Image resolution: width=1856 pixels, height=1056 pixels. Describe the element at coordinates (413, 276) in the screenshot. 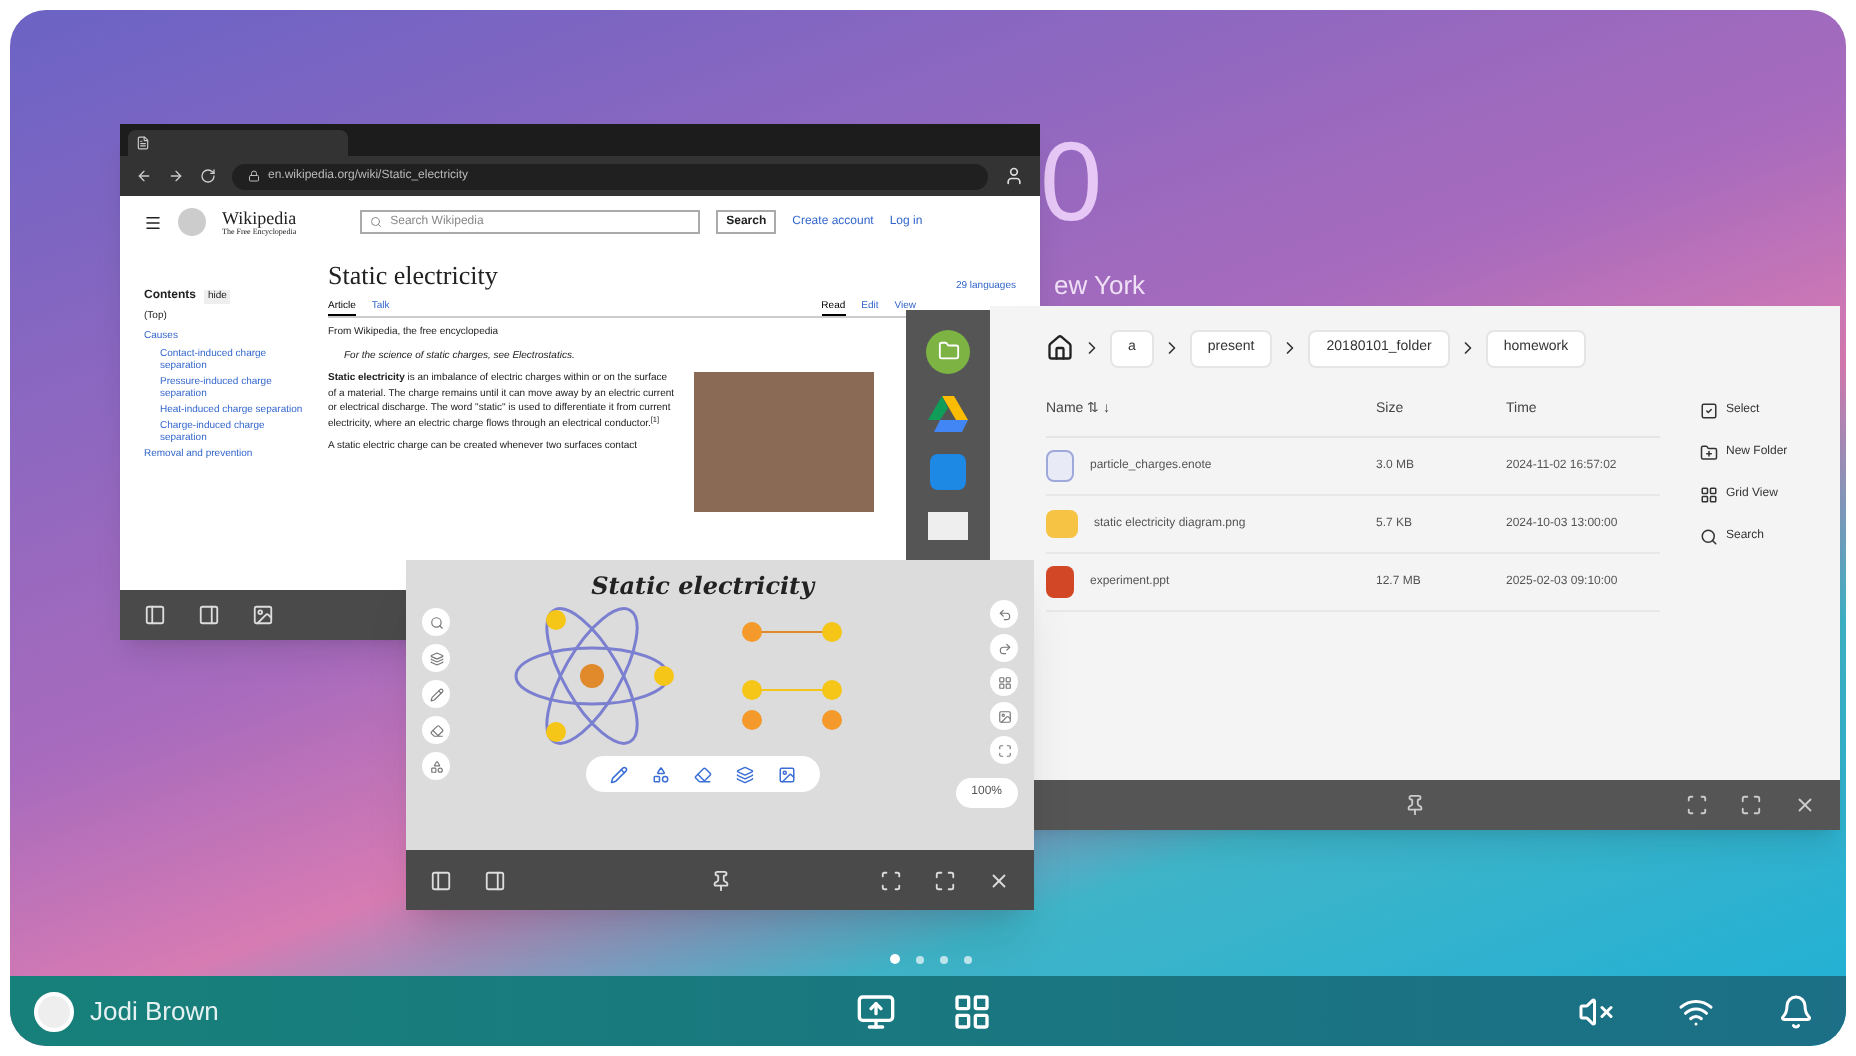

I see `article-title: Static electricity` at that location.